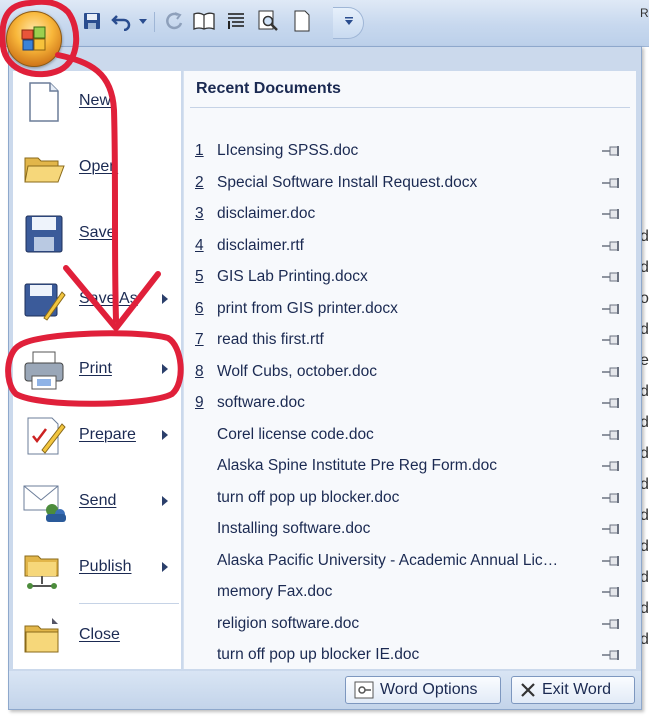 Image resolution: width=649 pixels, height=721 pixels. Describe the element at coordinates (577, 689) in the screenshot. I see `exit-word-label: Exit Word` at that location.